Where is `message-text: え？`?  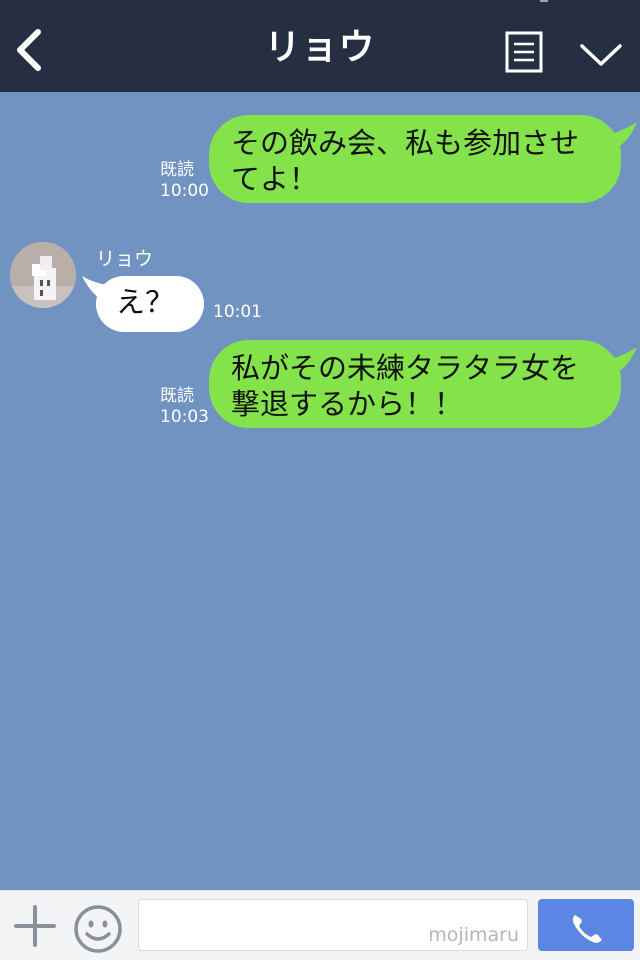
message-text: え？ is located at coordinates (145, 302).